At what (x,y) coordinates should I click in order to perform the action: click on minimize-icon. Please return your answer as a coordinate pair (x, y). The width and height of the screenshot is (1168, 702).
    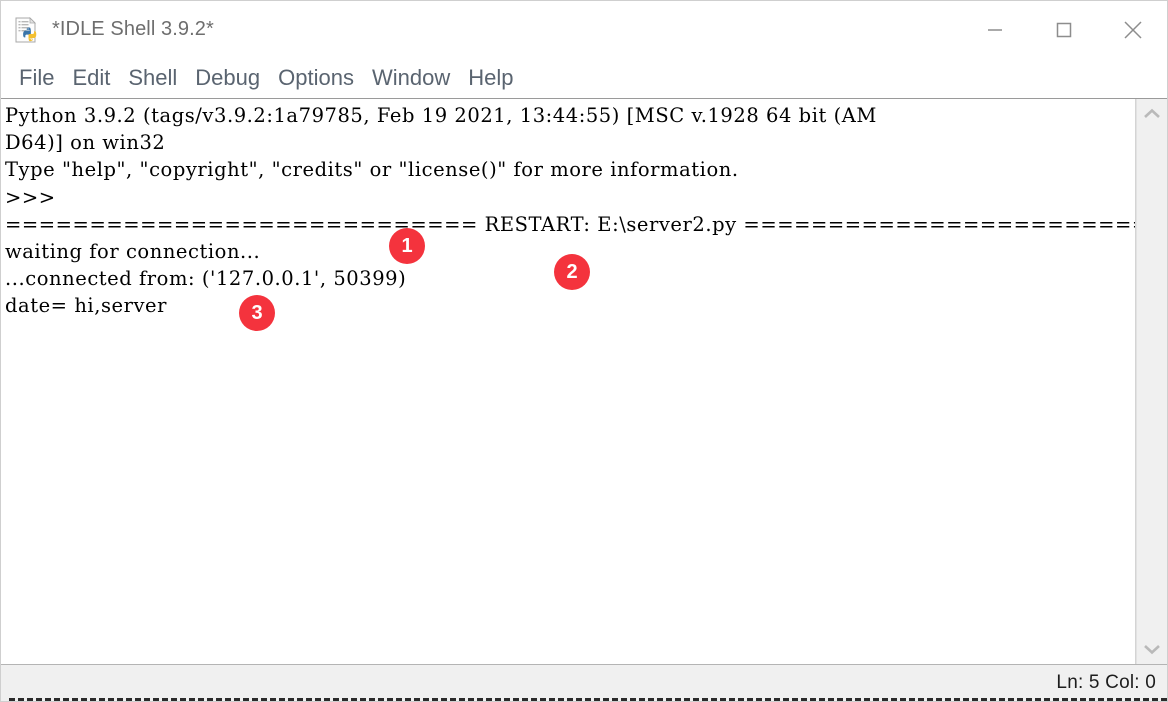
    Looking at the image, I should click on (994, 29).